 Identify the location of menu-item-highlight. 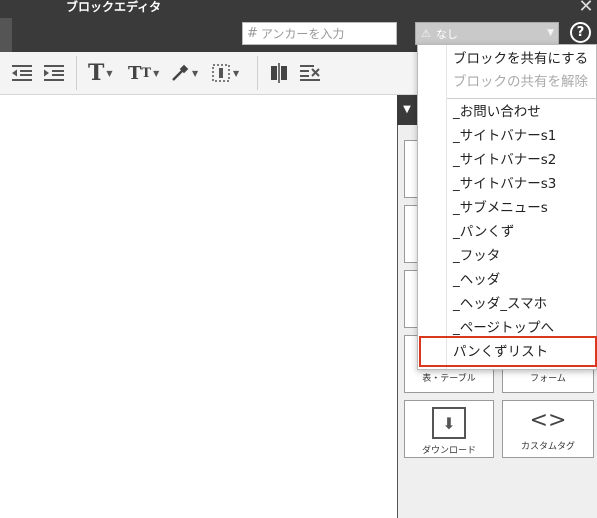
(508, 351).